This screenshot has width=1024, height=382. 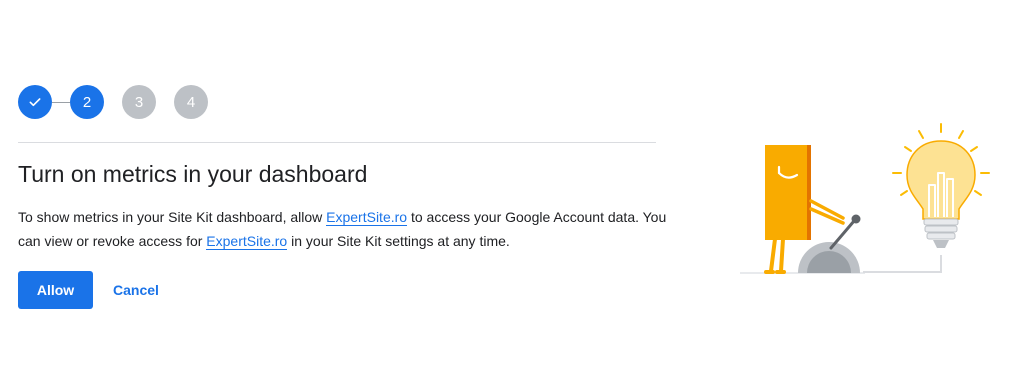 I want to click on step-3-pending: 3, so click(x=139, y=102).